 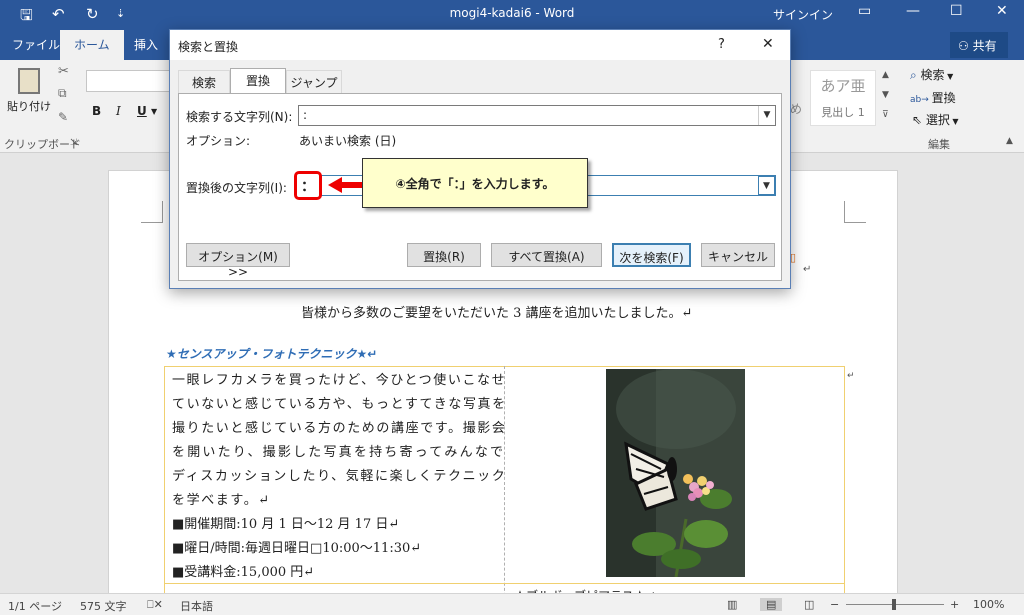 I want to click on signin-link: サインイン, so click(x=803, y=14).